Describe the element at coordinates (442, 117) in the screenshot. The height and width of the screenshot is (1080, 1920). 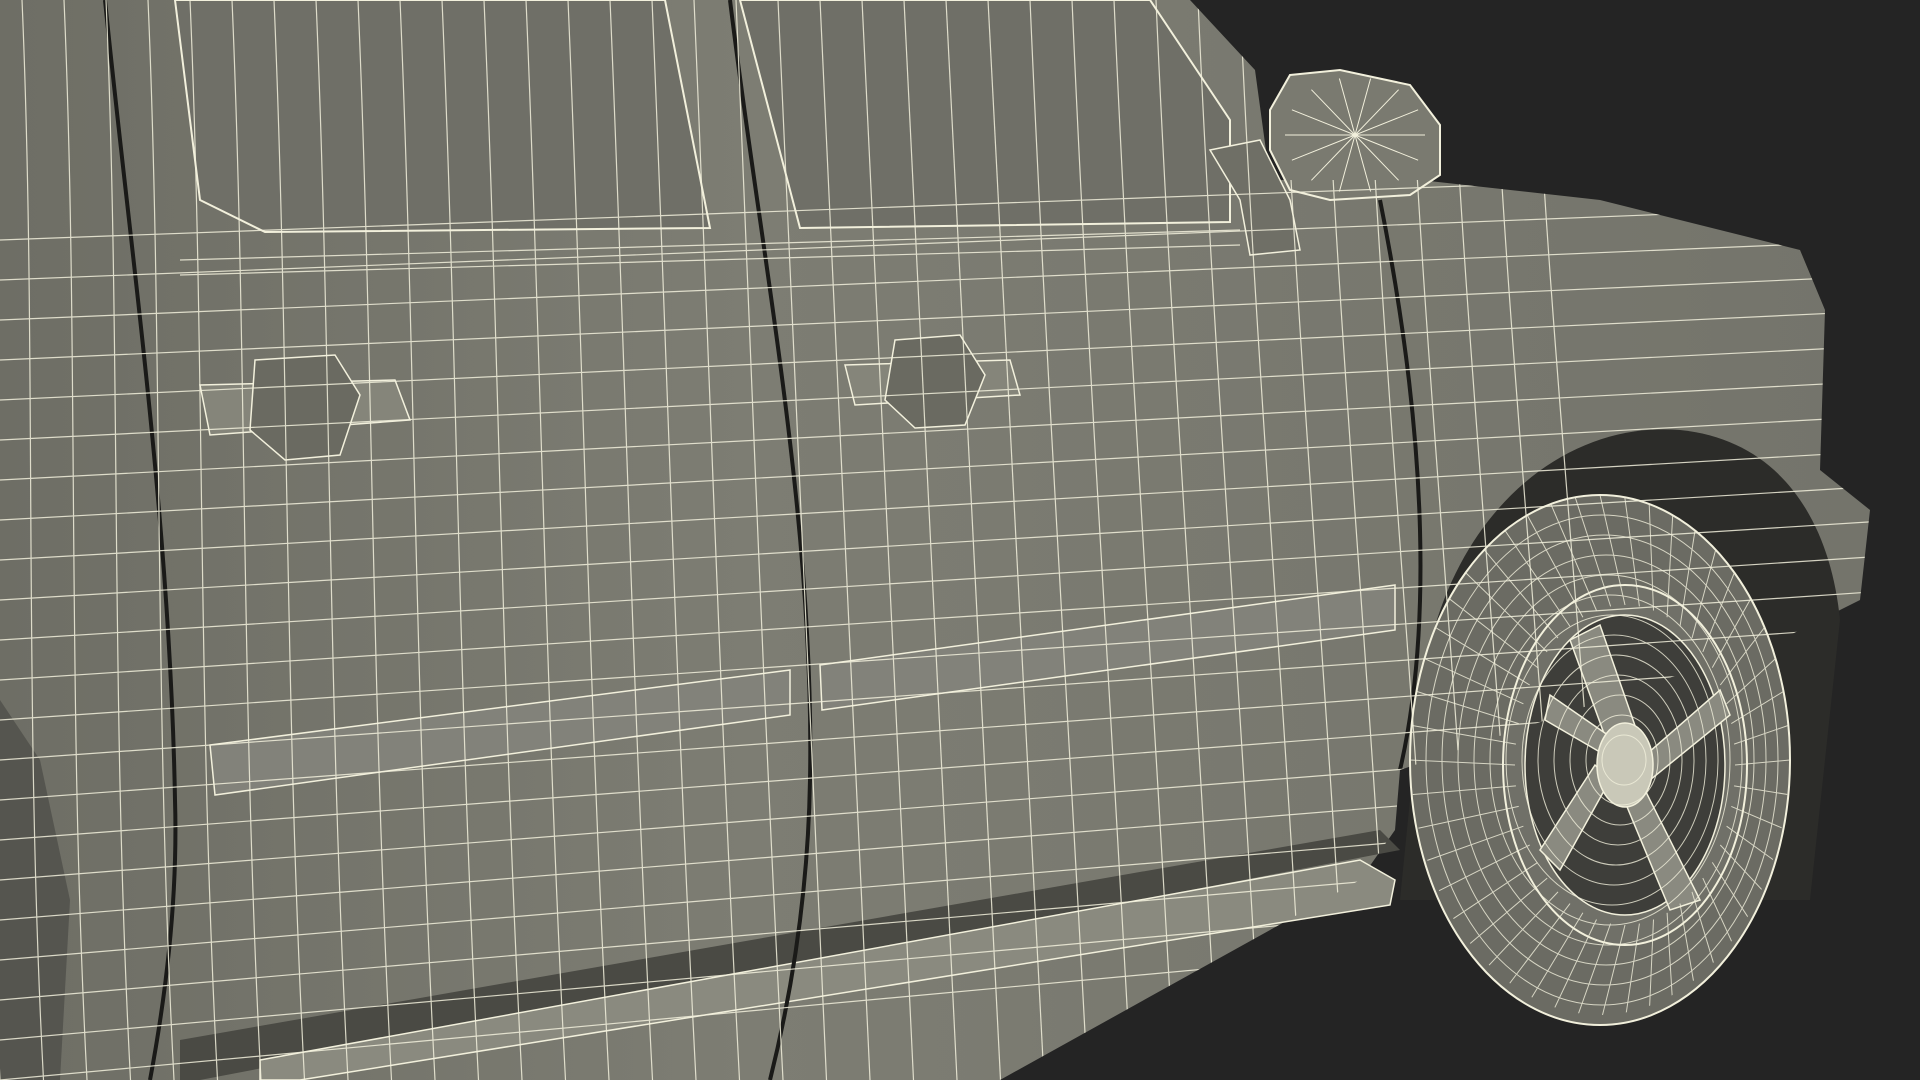
I see `rear-window` at that location.